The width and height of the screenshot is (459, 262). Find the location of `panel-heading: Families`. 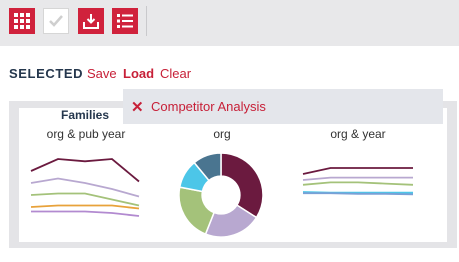

panel-heading: Families is located at coordinates (85, 115).